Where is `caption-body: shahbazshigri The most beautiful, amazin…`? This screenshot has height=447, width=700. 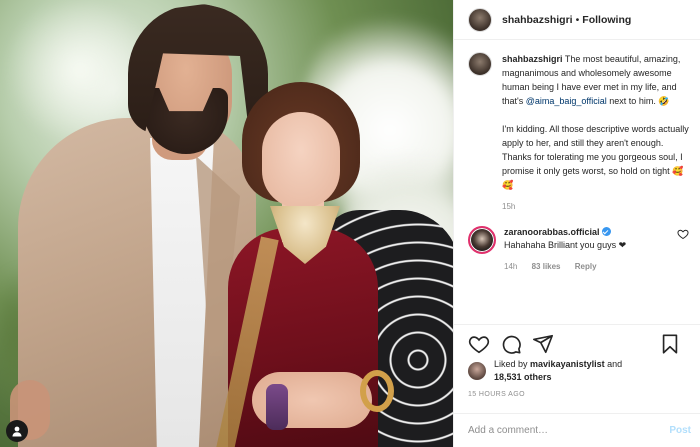 caption-body: shahbazshigri The most beautiful, amazin… is located at coordinates (595, 133).